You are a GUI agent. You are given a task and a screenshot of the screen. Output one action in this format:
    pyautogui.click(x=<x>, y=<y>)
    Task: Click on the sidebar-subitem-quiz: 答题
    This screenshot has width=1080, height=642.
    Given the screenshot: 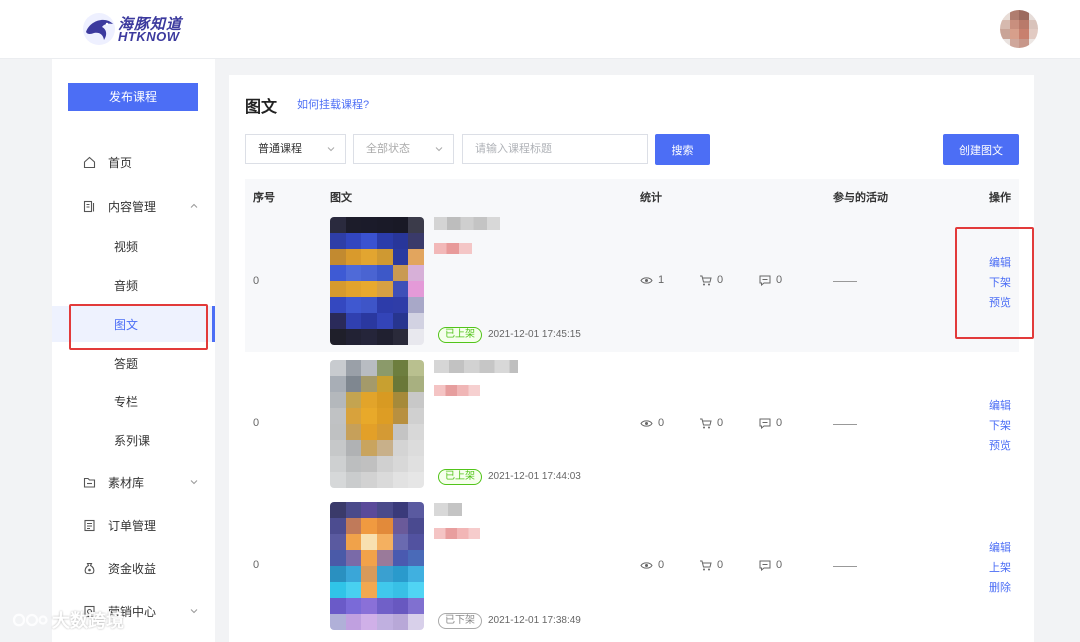 What is the action you would take?
    pyautogui.click(x=133, y=363)
    